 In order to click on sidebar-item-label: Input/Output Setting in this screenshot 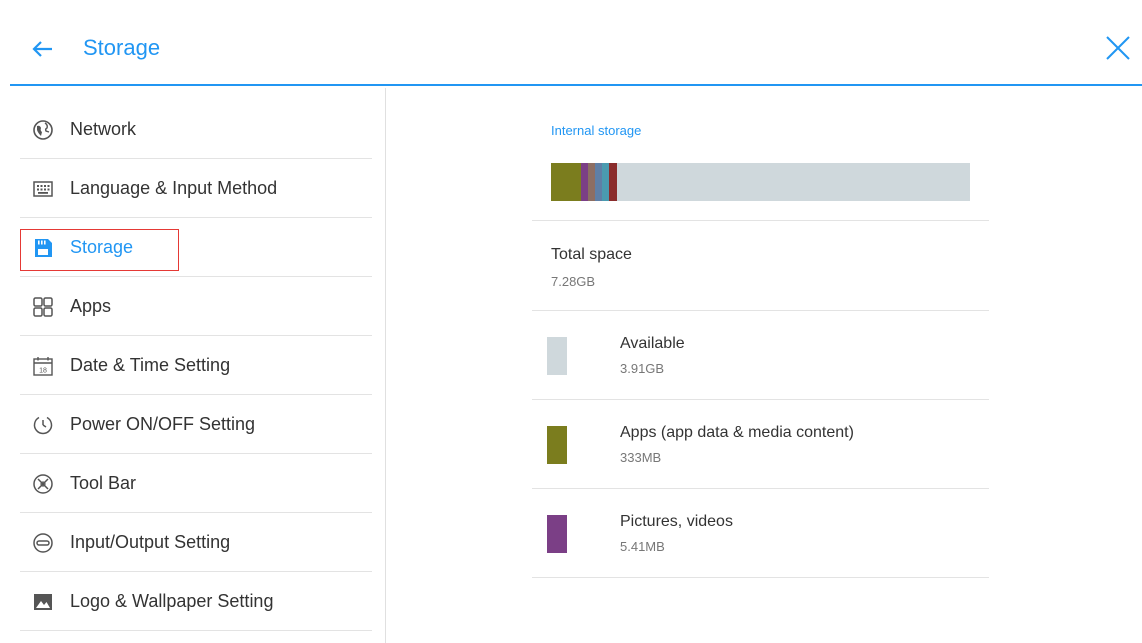, I will do `click(150, 542)`.